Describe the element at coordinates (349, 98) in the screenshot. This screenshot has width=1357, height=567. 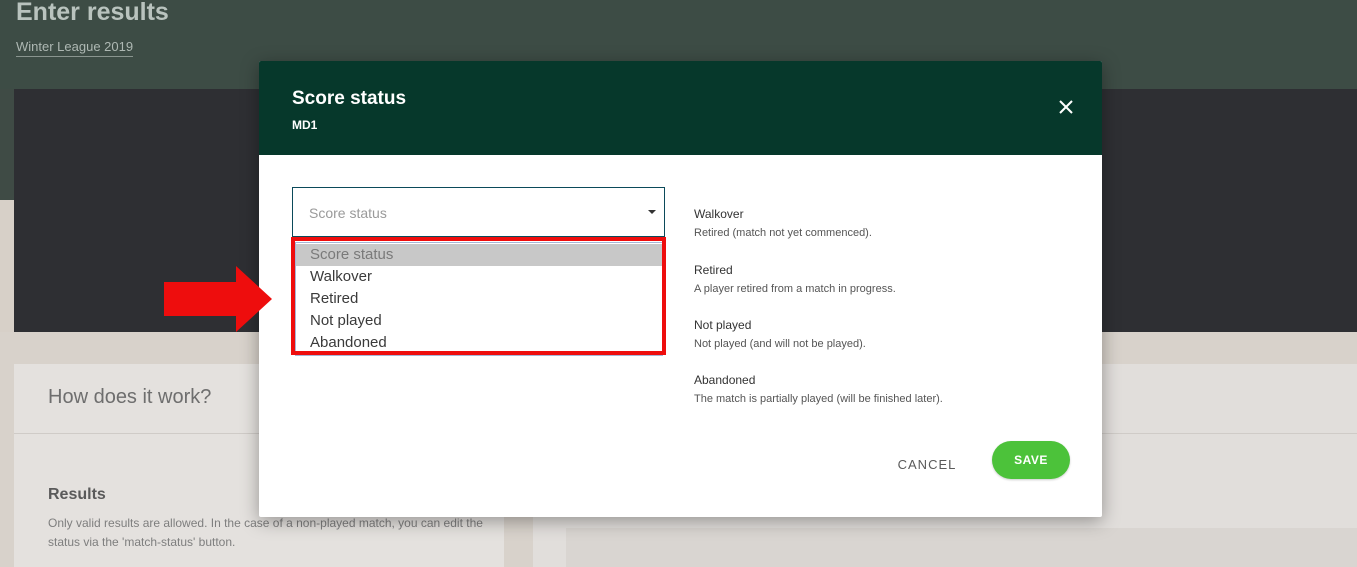
I see `modal-title: Score status` at that location.